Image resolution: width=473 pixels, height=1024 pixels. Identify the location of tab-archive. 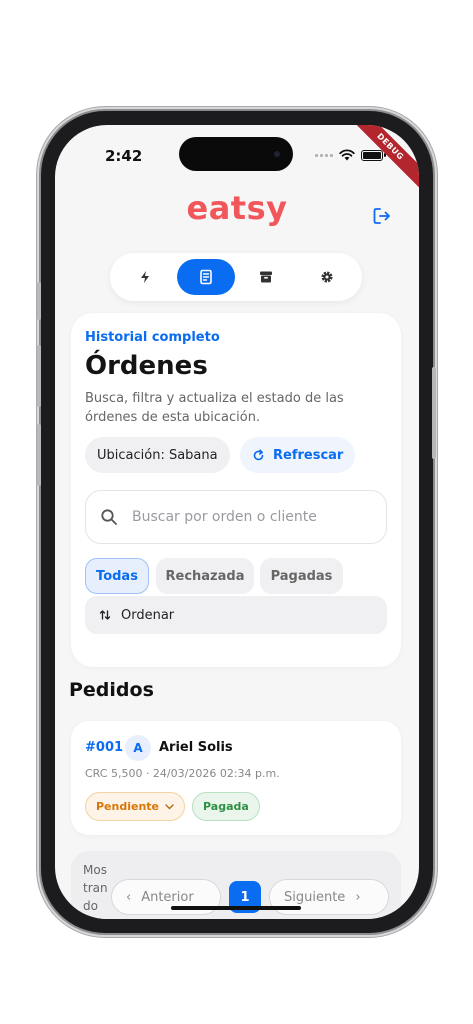
(266, 277).